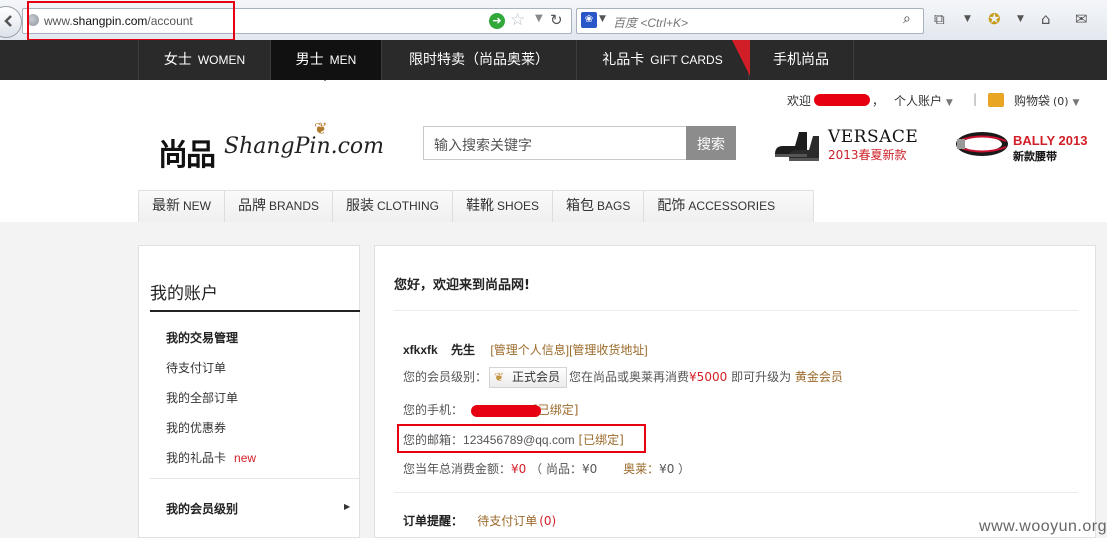  Describe the element at coordinates (555, 143) in the screenshot. I see `site-search-input: 输入搜索关键字` at that location.